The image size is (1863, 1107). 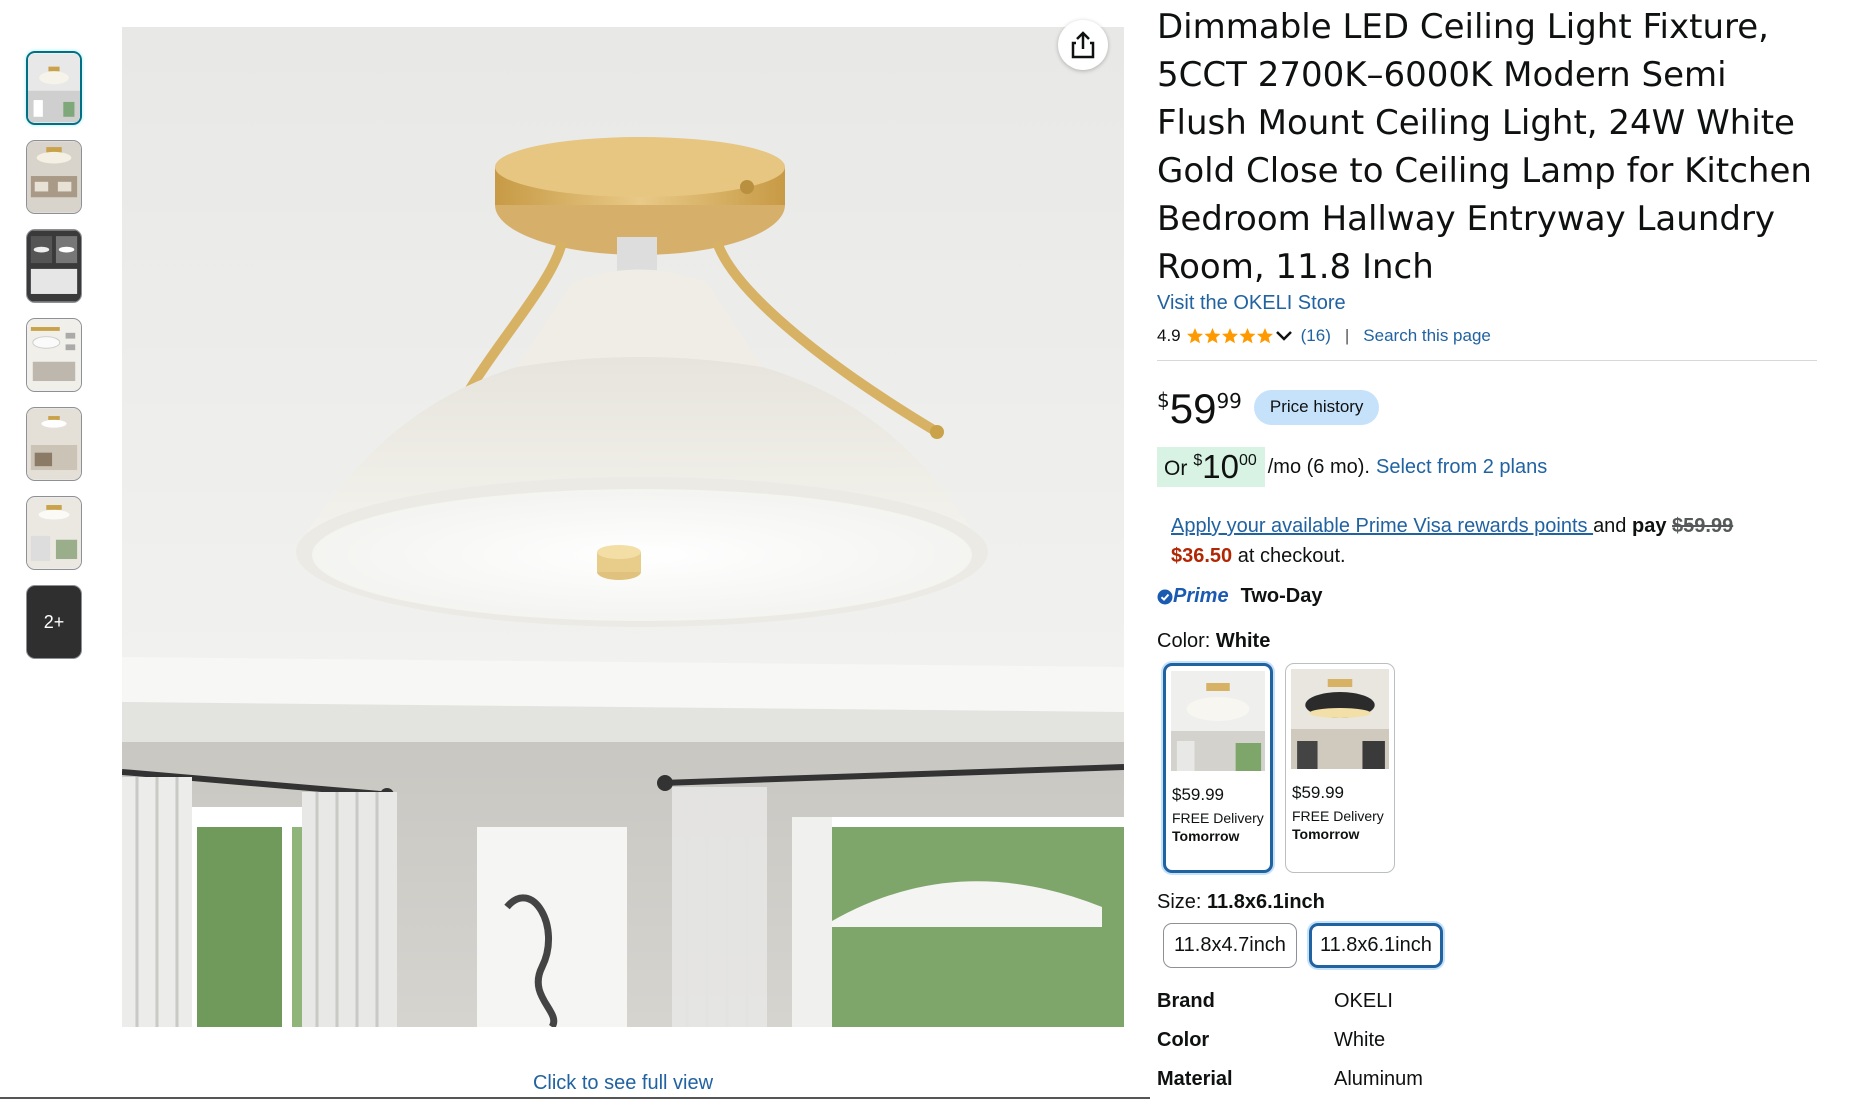 I want to click on spec-key: Material, so click(x=1195, y=1079).